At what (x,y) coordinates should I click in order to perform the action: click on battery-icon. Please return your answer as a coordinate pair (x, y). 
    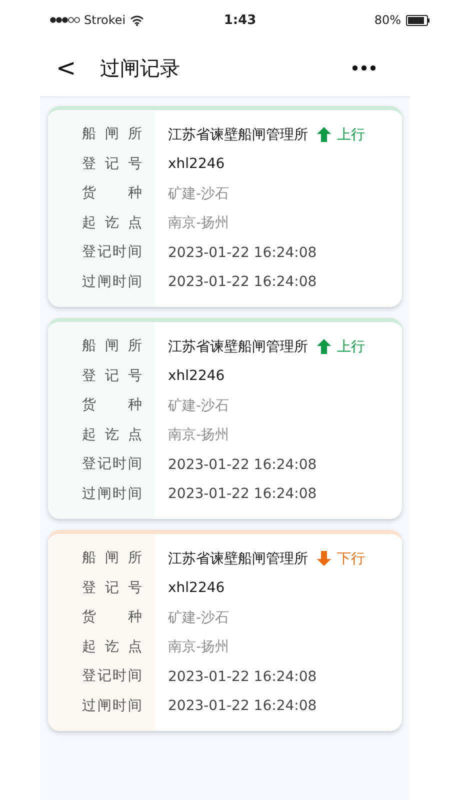
    Looking at the image, I should click on (418, 20).